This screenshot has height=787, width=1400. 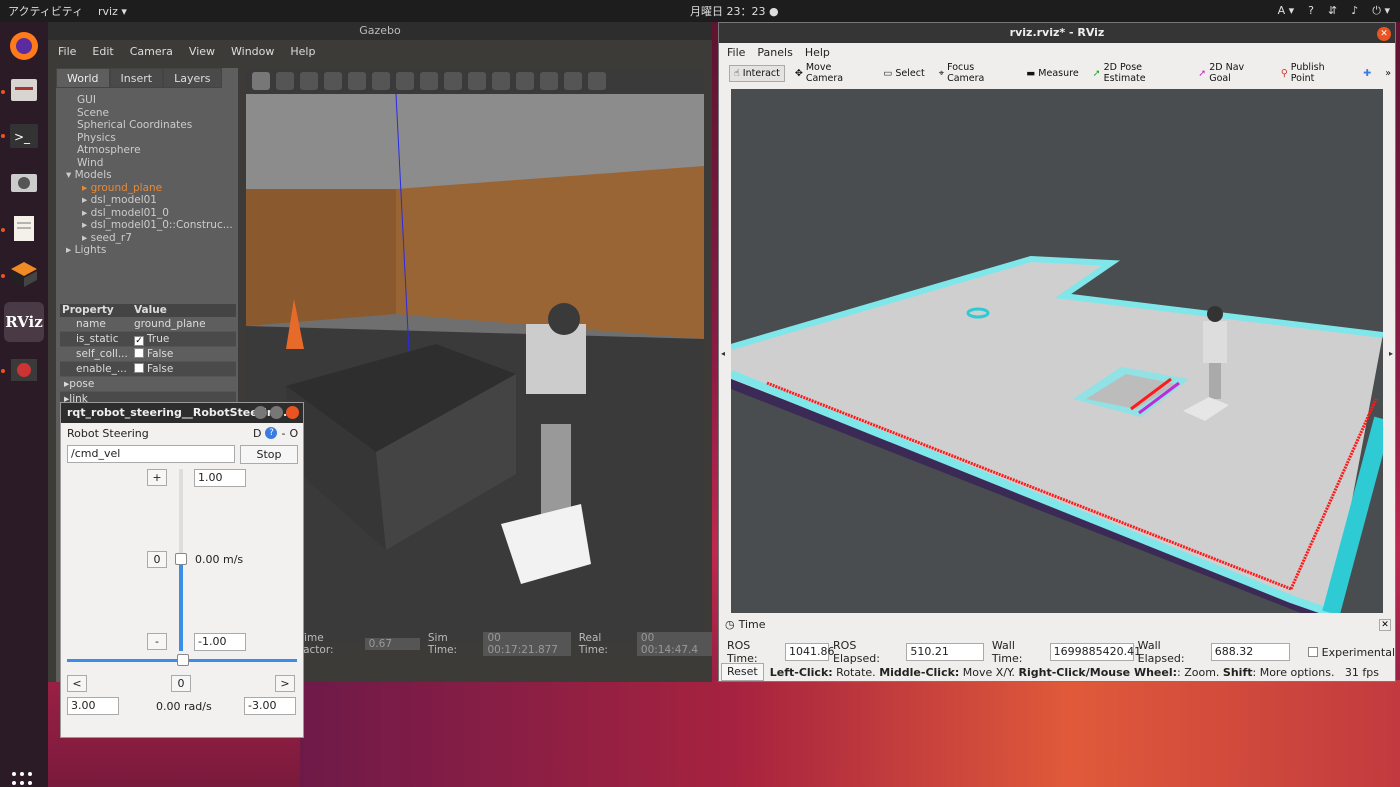 I want to click on min-angular-spinbox: -3.00, so click(x=270, y=706).